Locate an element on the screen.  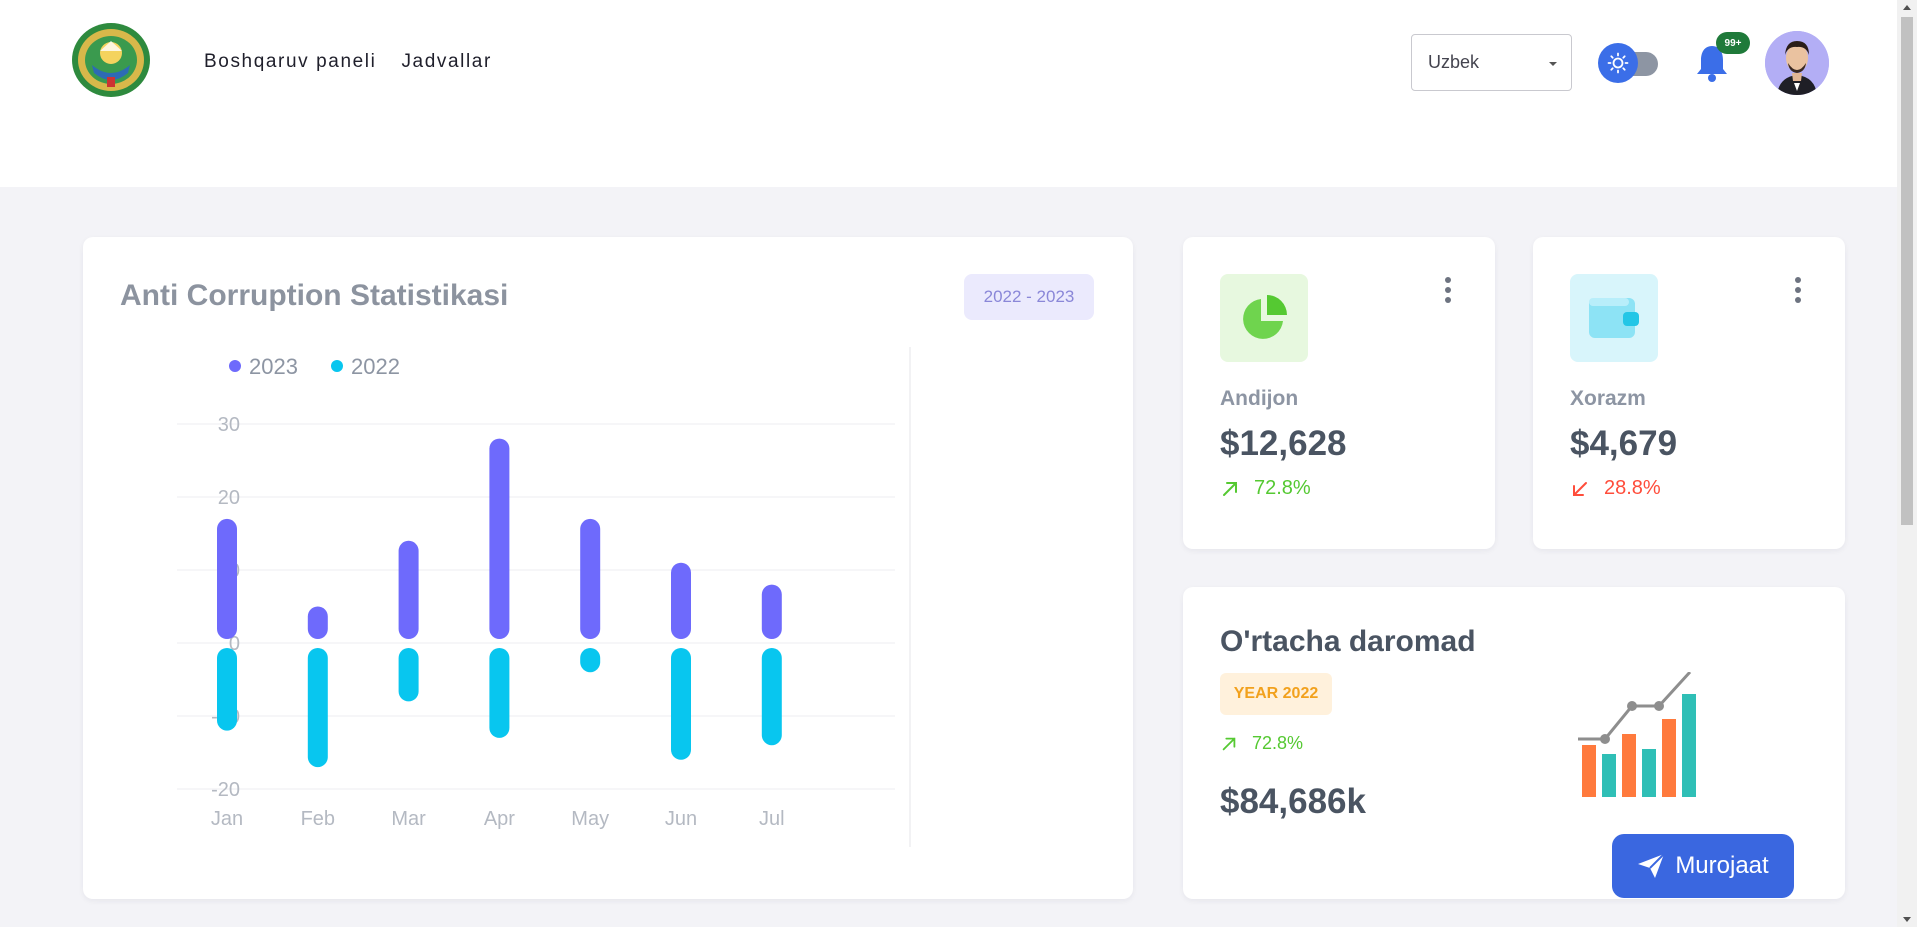
legend-marker-2022 is located at coordinates (337, 366).